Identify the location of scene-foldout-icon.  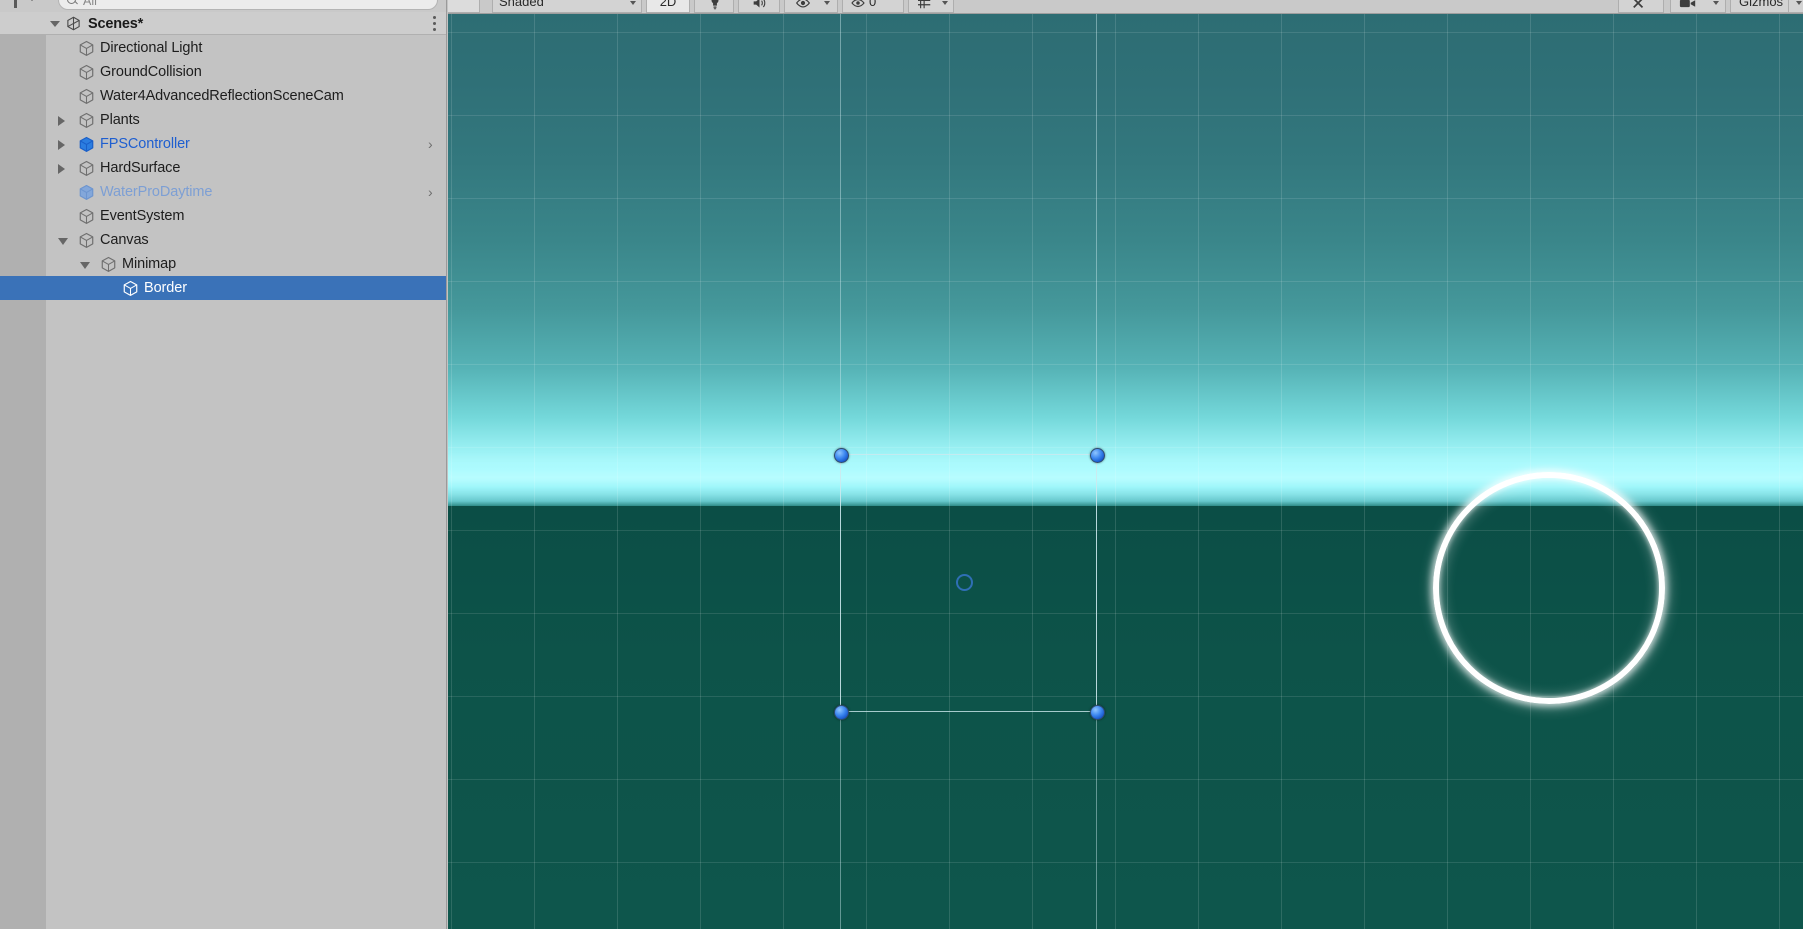
(55, 24).